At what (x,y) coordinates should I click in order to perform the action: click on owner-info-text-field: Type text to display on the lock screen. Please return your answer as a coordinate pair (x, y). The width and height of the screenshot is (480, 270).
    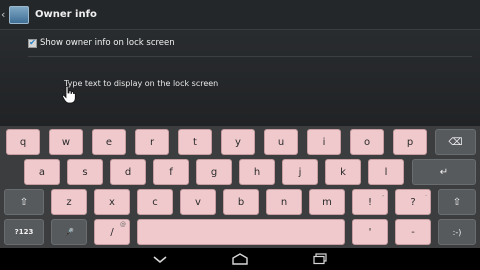
    Looking at the image, I should click on (230, 84).